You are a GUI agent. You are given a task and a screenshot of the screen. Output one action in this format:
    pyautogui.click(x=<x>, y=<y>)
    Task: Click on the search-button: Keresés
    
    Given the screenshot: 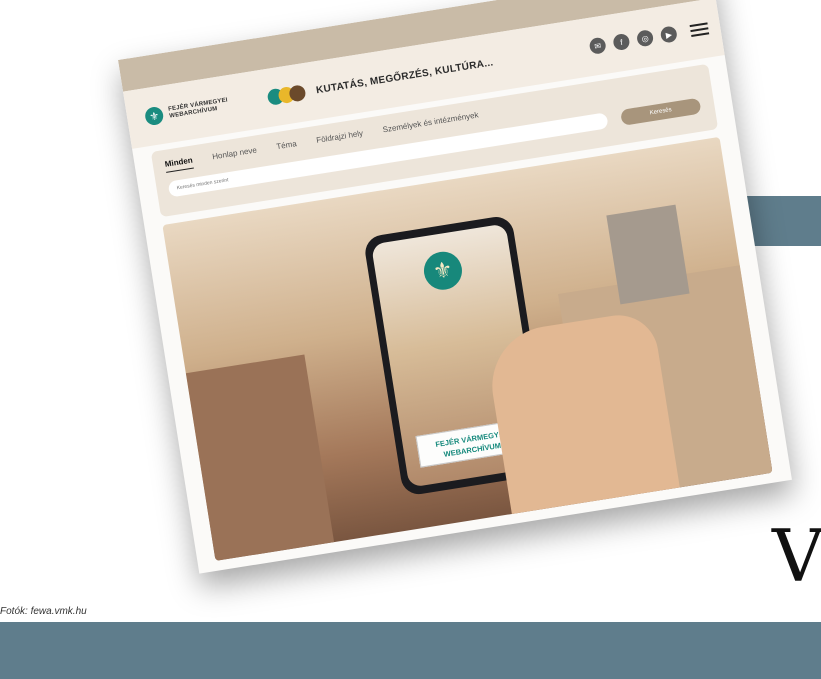 What is the action you would take?
    pyautogui.click(x=661, y=111)
    